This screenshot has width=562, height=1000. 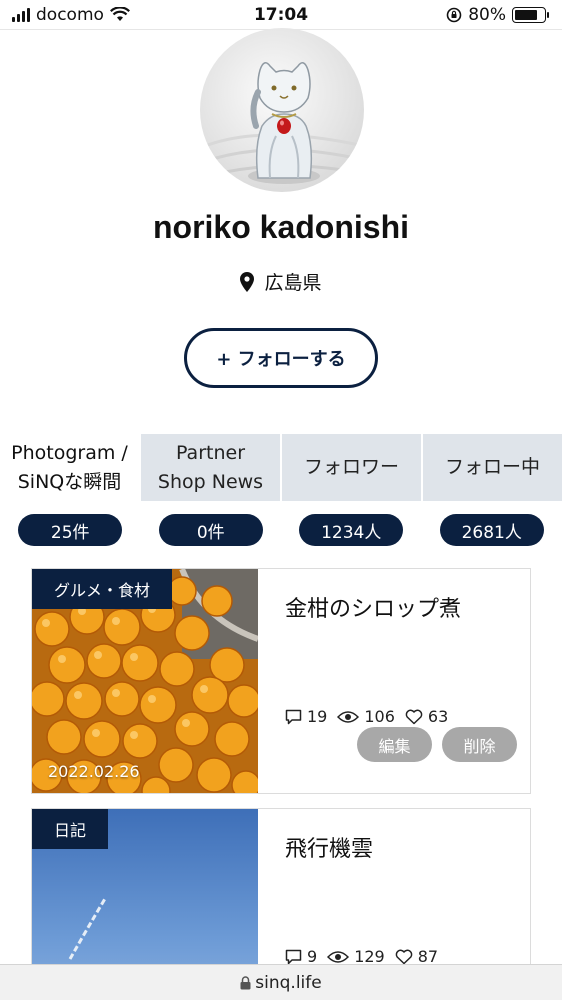 What do you see at coordinates (70, 14) in the screenshot?
I see `carrier-label: docomo` at bounding box center [70, 14].